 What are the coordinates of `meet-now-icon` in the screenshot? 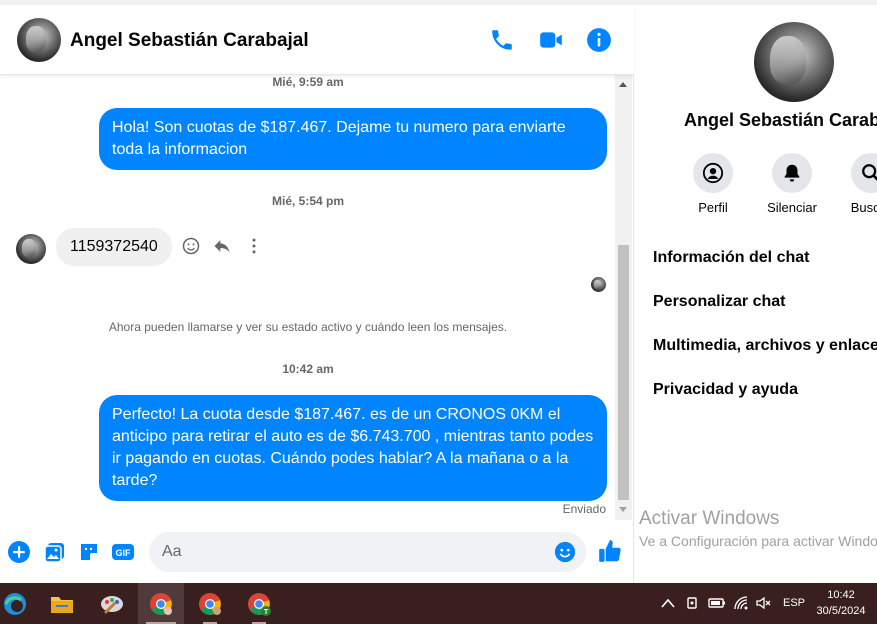 It's located at (693, 603).